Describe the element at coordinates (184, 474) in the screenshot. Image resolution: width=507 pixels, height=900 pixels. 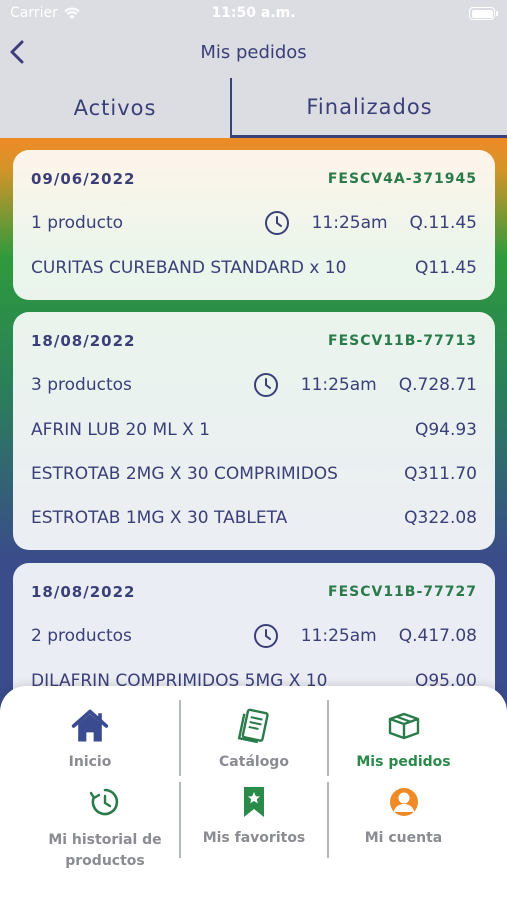
I see `order-item-name: ESTROTAB 2MG X 30 COMPRIMIDOS` at that location.